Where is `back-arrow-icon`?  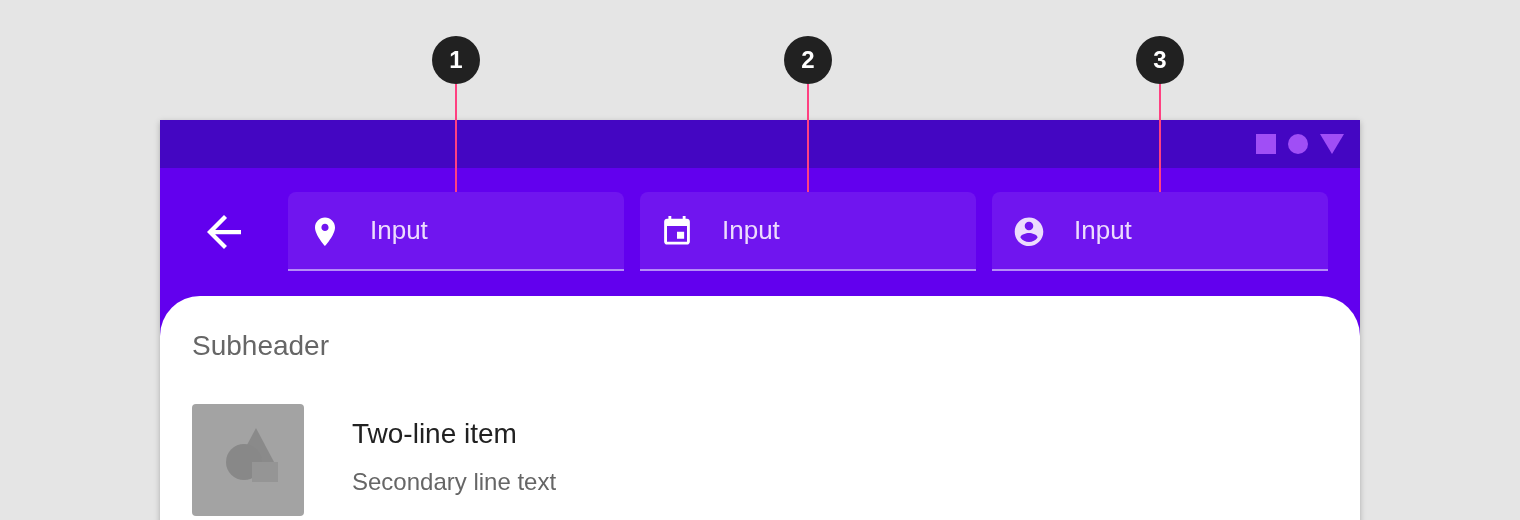 back-arrow-icon is located at coordinates (224, 231).